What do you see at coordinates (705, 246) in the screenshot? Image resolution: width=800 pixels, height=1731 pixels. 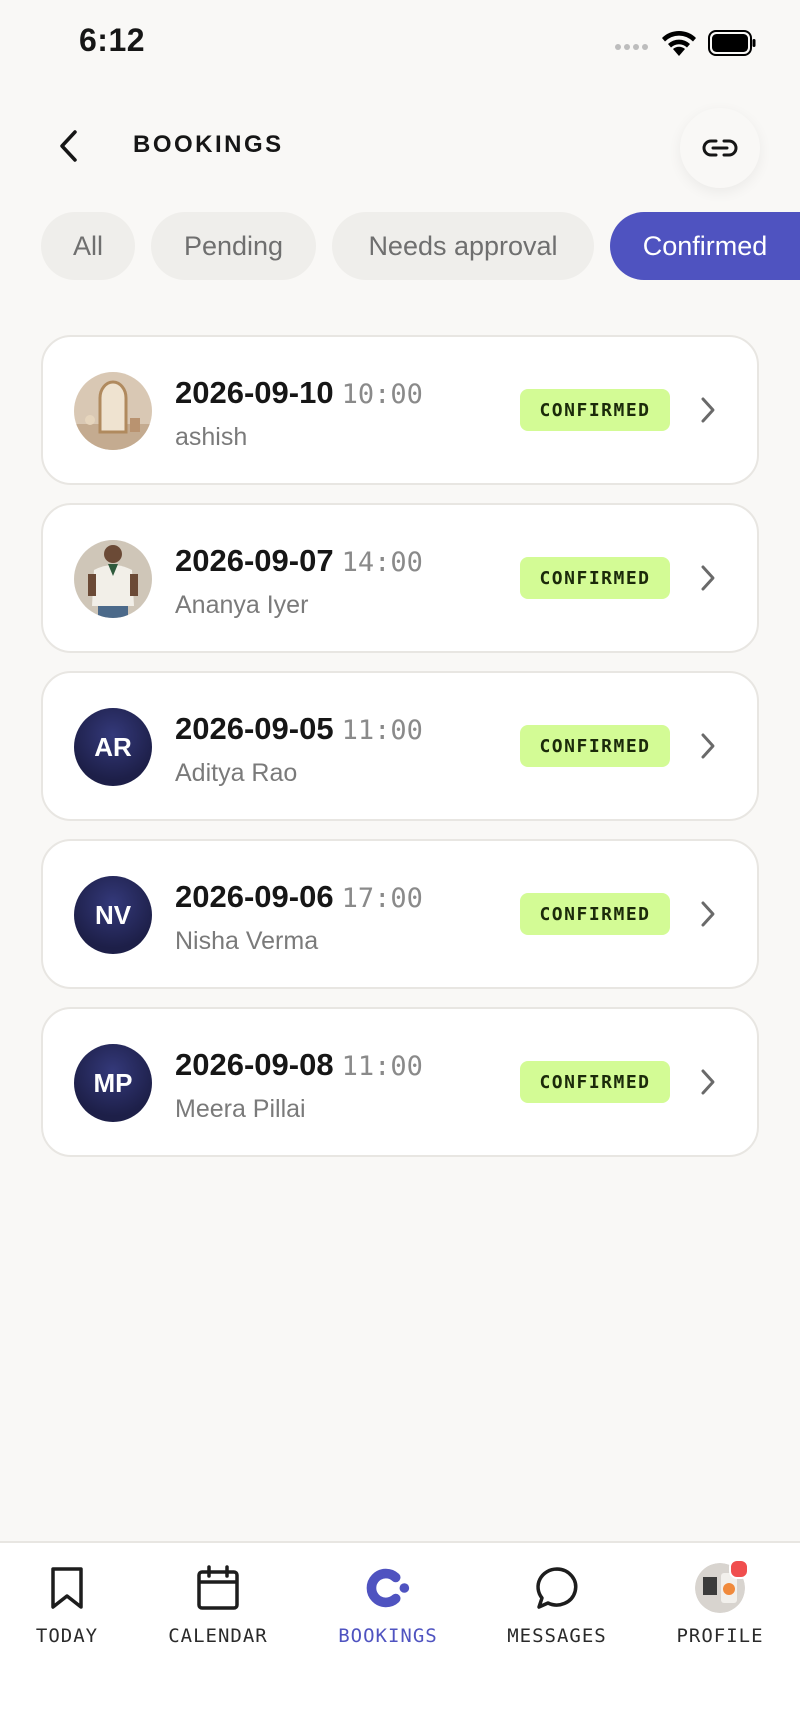 I see `filter-chip-confirmed: Confirmed` at bounding box center [705, 246].